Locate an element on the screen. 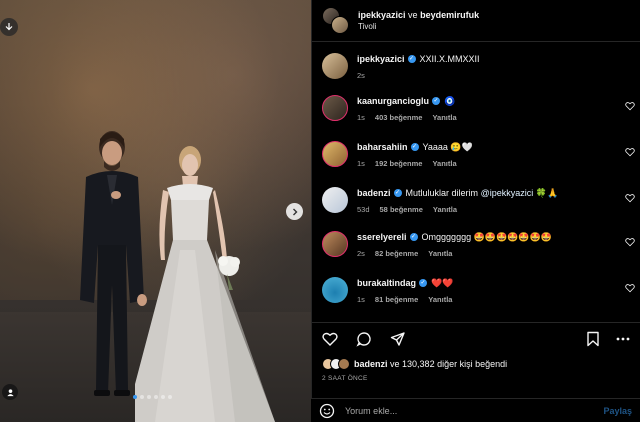  comment-likes: 81 beğenme is located at coordinates (396, 299).